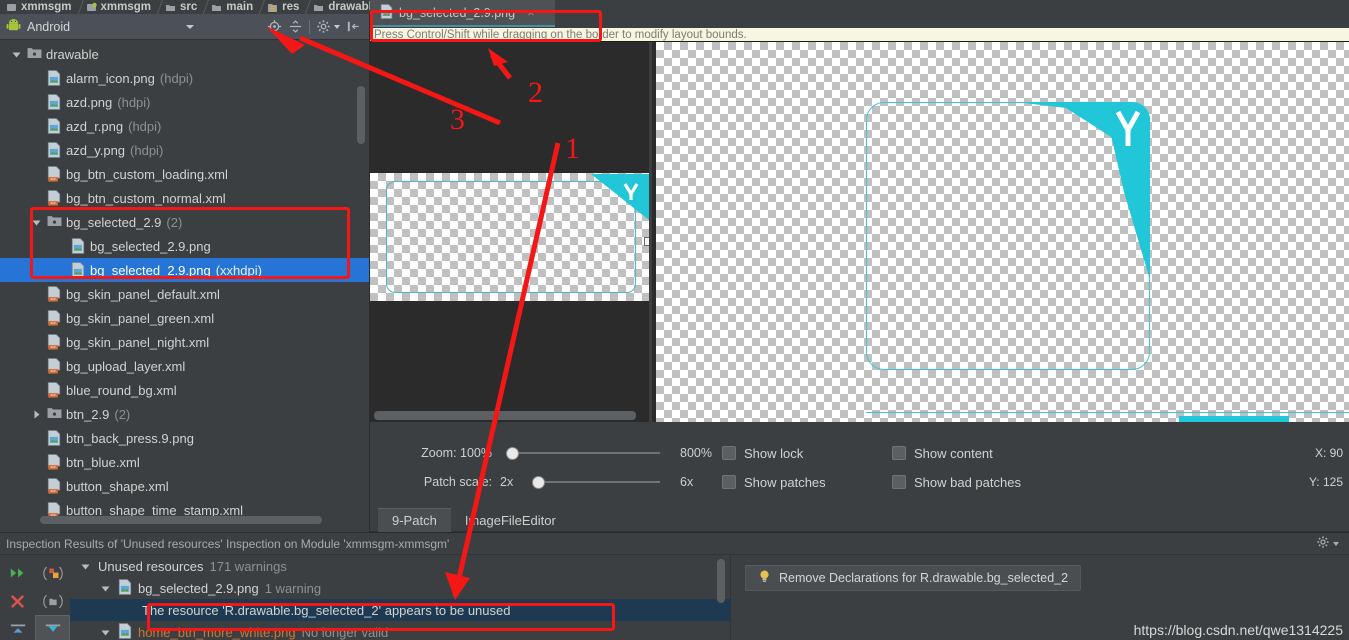 This screenshot has height=640, width=1349. I want to click on annotation-number-2: 2, so click(535, 92).